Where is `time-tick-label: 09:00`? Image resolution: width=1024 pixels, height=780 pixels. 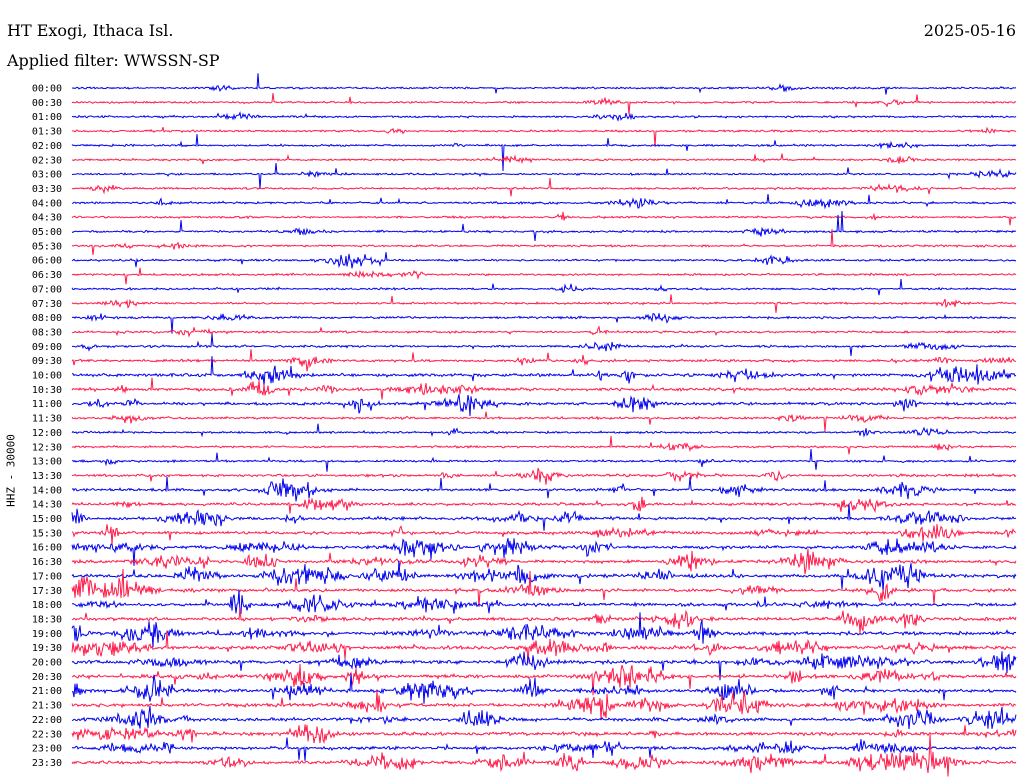 time-tick-label: 09:00 is located at coordinates (47, 347).